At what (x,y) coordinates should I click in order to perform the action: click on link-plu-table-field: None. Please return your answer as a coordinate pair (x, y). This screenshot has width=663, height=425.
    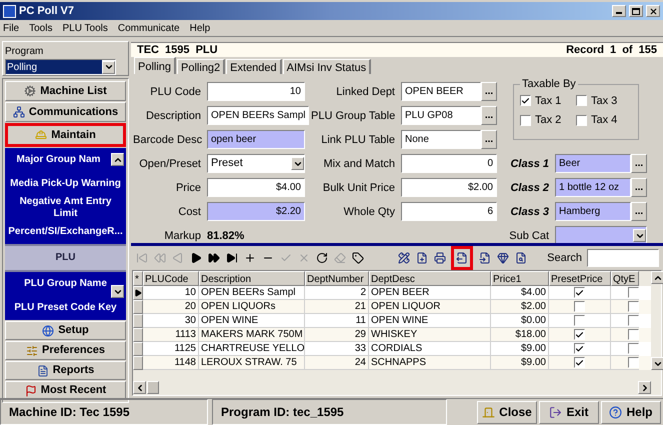
    Looking at the image, I should click on (441, 139).